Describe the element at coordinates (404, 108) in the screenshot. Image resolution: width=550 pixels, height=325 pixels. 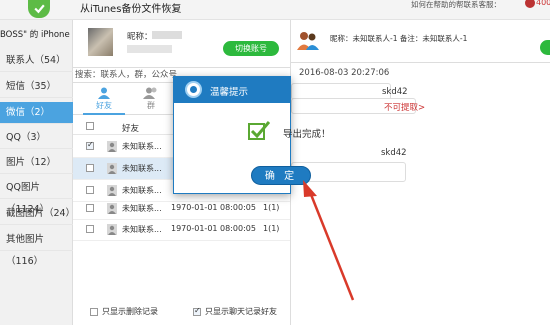
I see `message-link: 不可提取>` at that location.